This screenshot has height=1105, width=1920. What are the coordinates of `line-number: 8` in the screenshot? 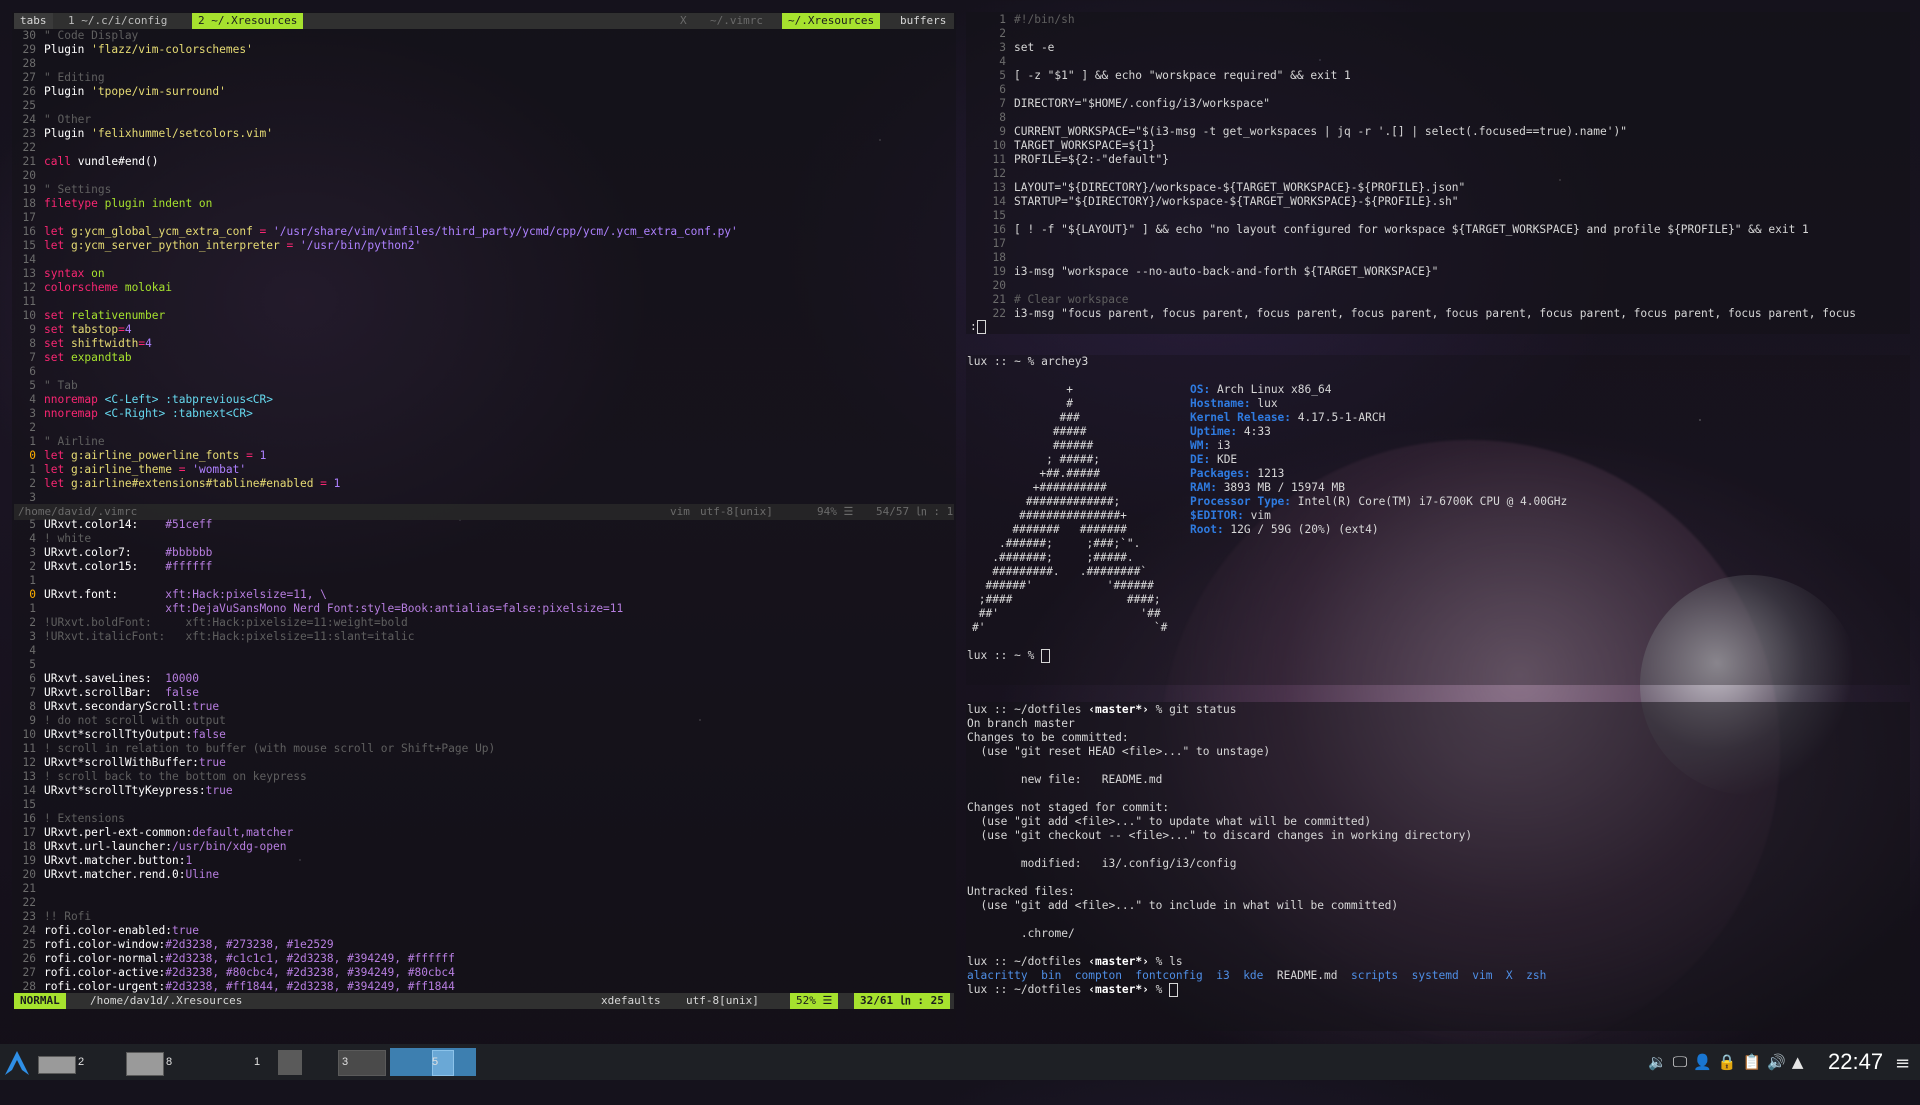 It's located at (32, 343).